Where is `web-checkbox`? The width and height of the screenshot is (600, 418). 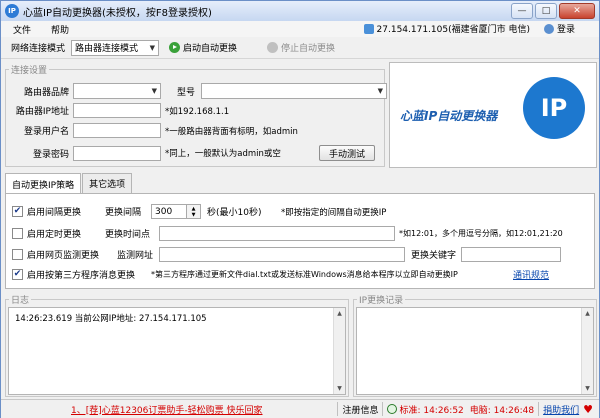 web-checkbox is located at coordinates (17, 254).